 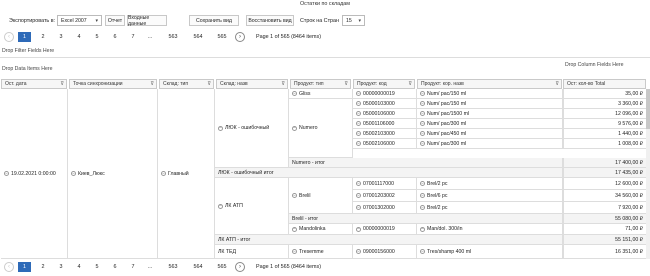 What do you see at coordinates (214, 20) in the screenshot?
I see `save-view-button: Сохранить вид` at bounding box center [214, 20].